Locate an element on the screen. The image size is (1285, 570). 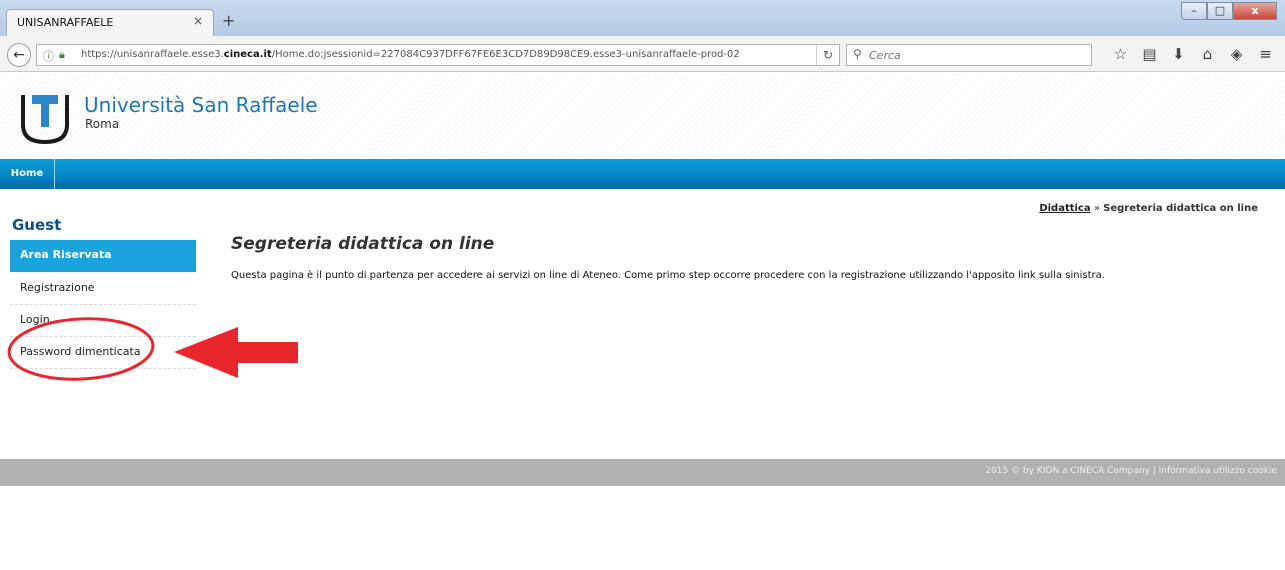
browser-tab: UNISANRAFFAELE × is located at coordinates (110, 22).